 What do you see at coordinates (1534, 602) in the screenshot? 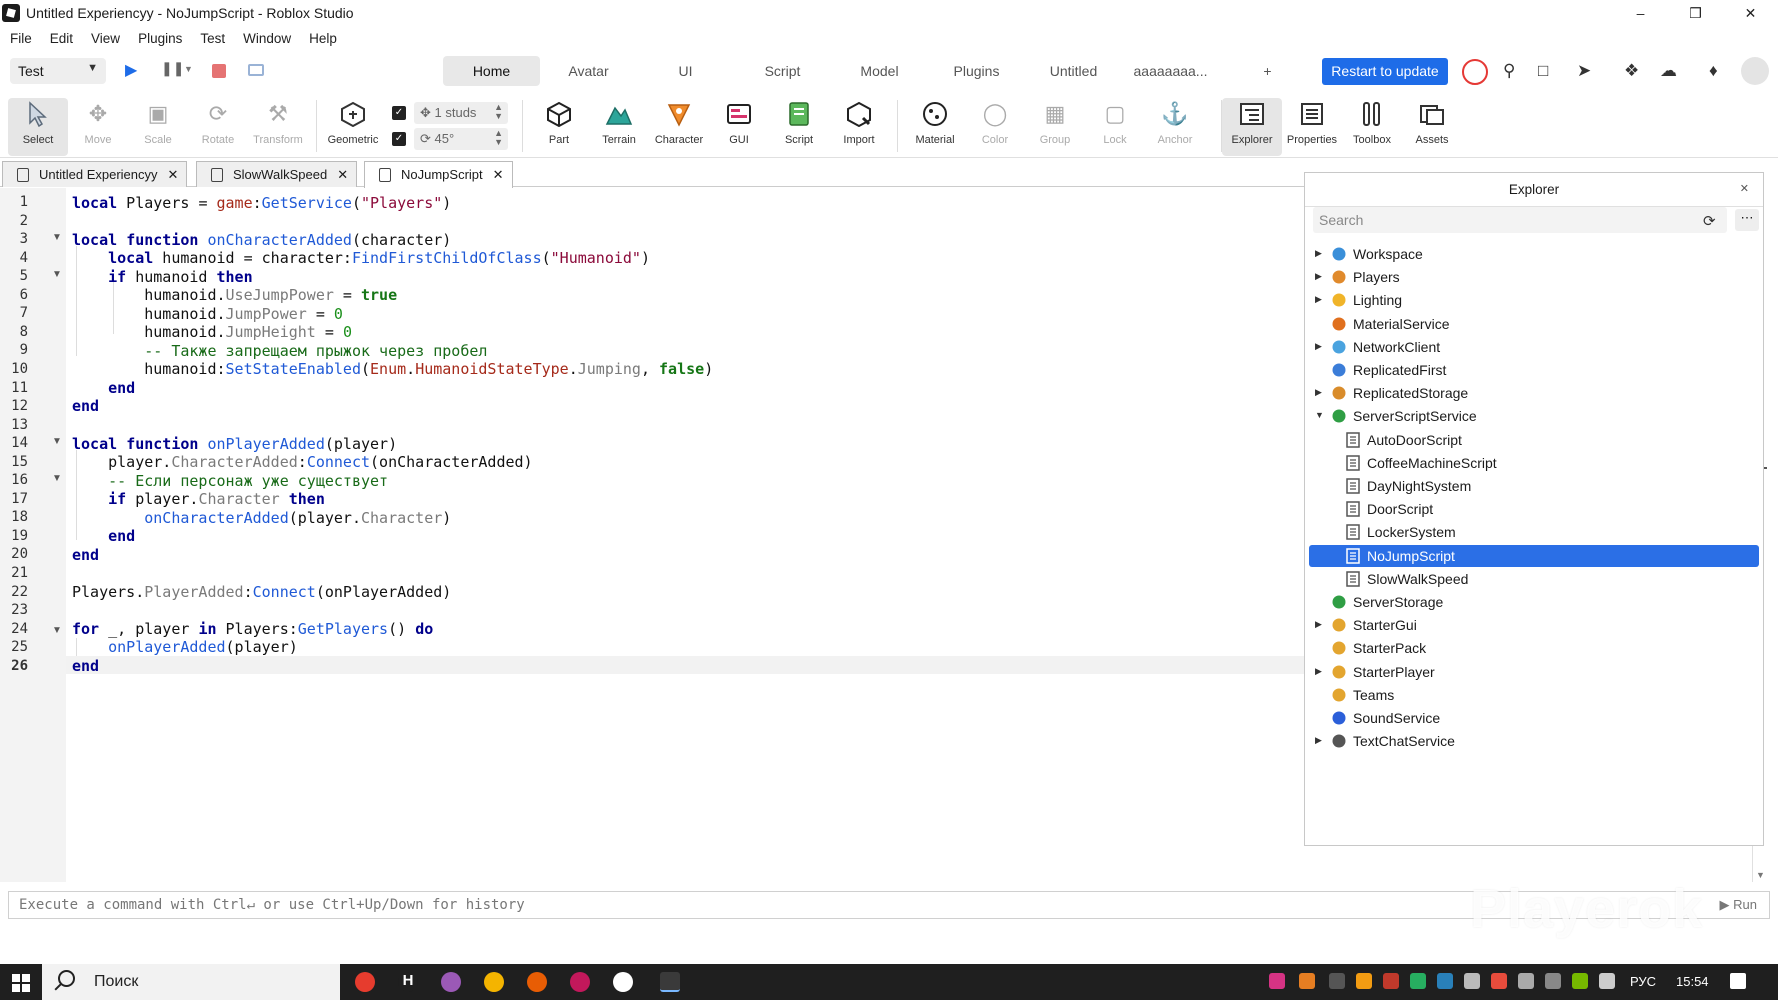
I see `explorer-item-serverstorage: ServerStorage` at bounding box center [1534, 602].